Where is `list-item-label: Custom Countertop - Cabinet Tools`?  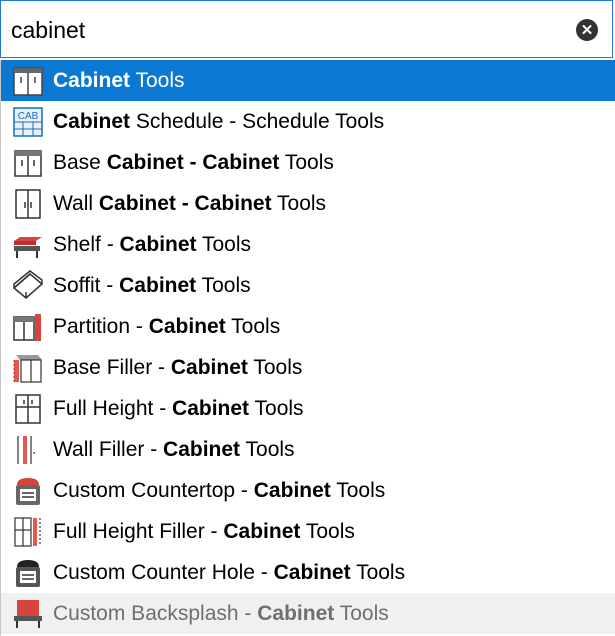 list-item-label: Custom Countertop - Cabinet Tools is located at coordinates (219, 490).